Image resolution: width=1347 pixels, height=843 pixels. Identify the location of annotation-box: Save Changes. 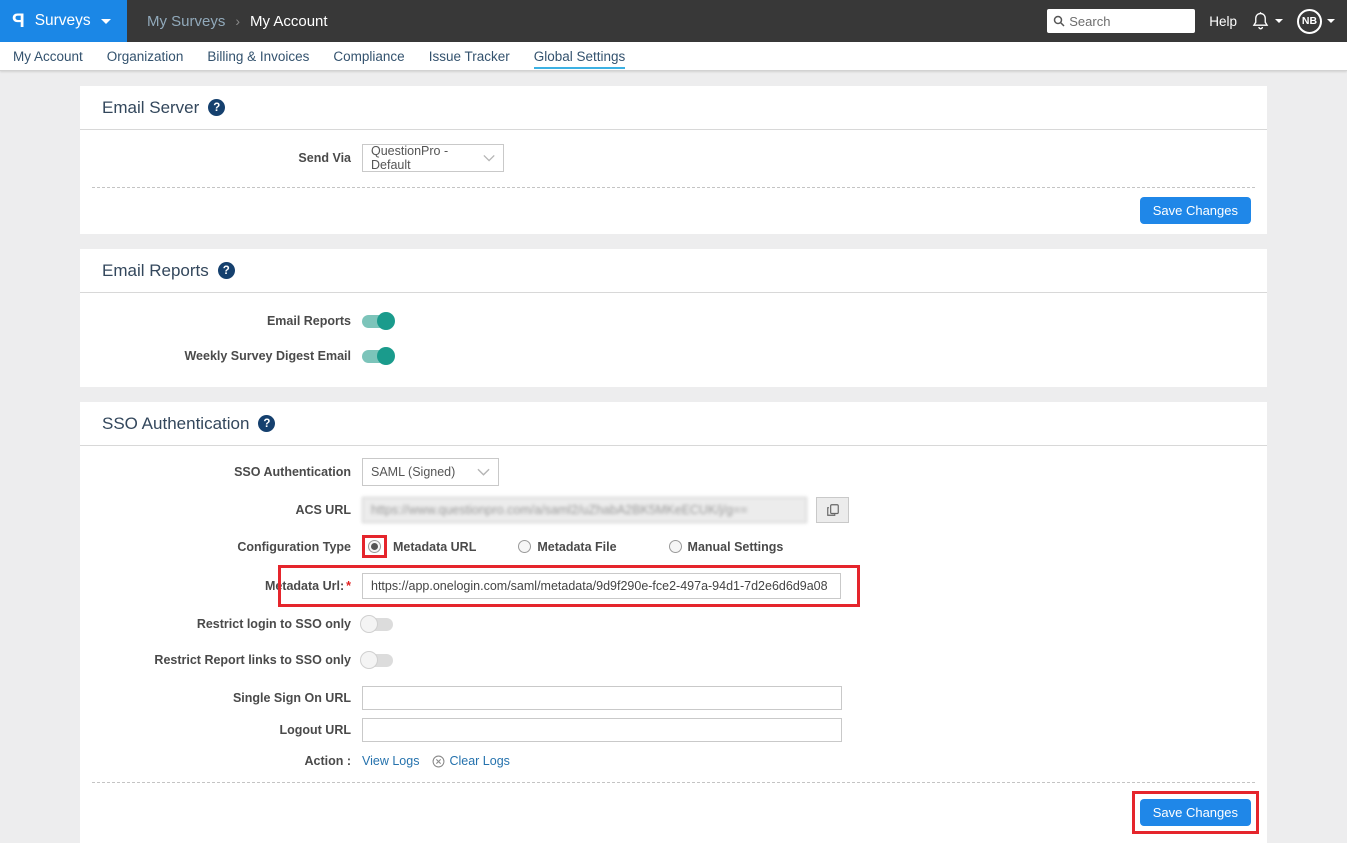
(1195, 812).